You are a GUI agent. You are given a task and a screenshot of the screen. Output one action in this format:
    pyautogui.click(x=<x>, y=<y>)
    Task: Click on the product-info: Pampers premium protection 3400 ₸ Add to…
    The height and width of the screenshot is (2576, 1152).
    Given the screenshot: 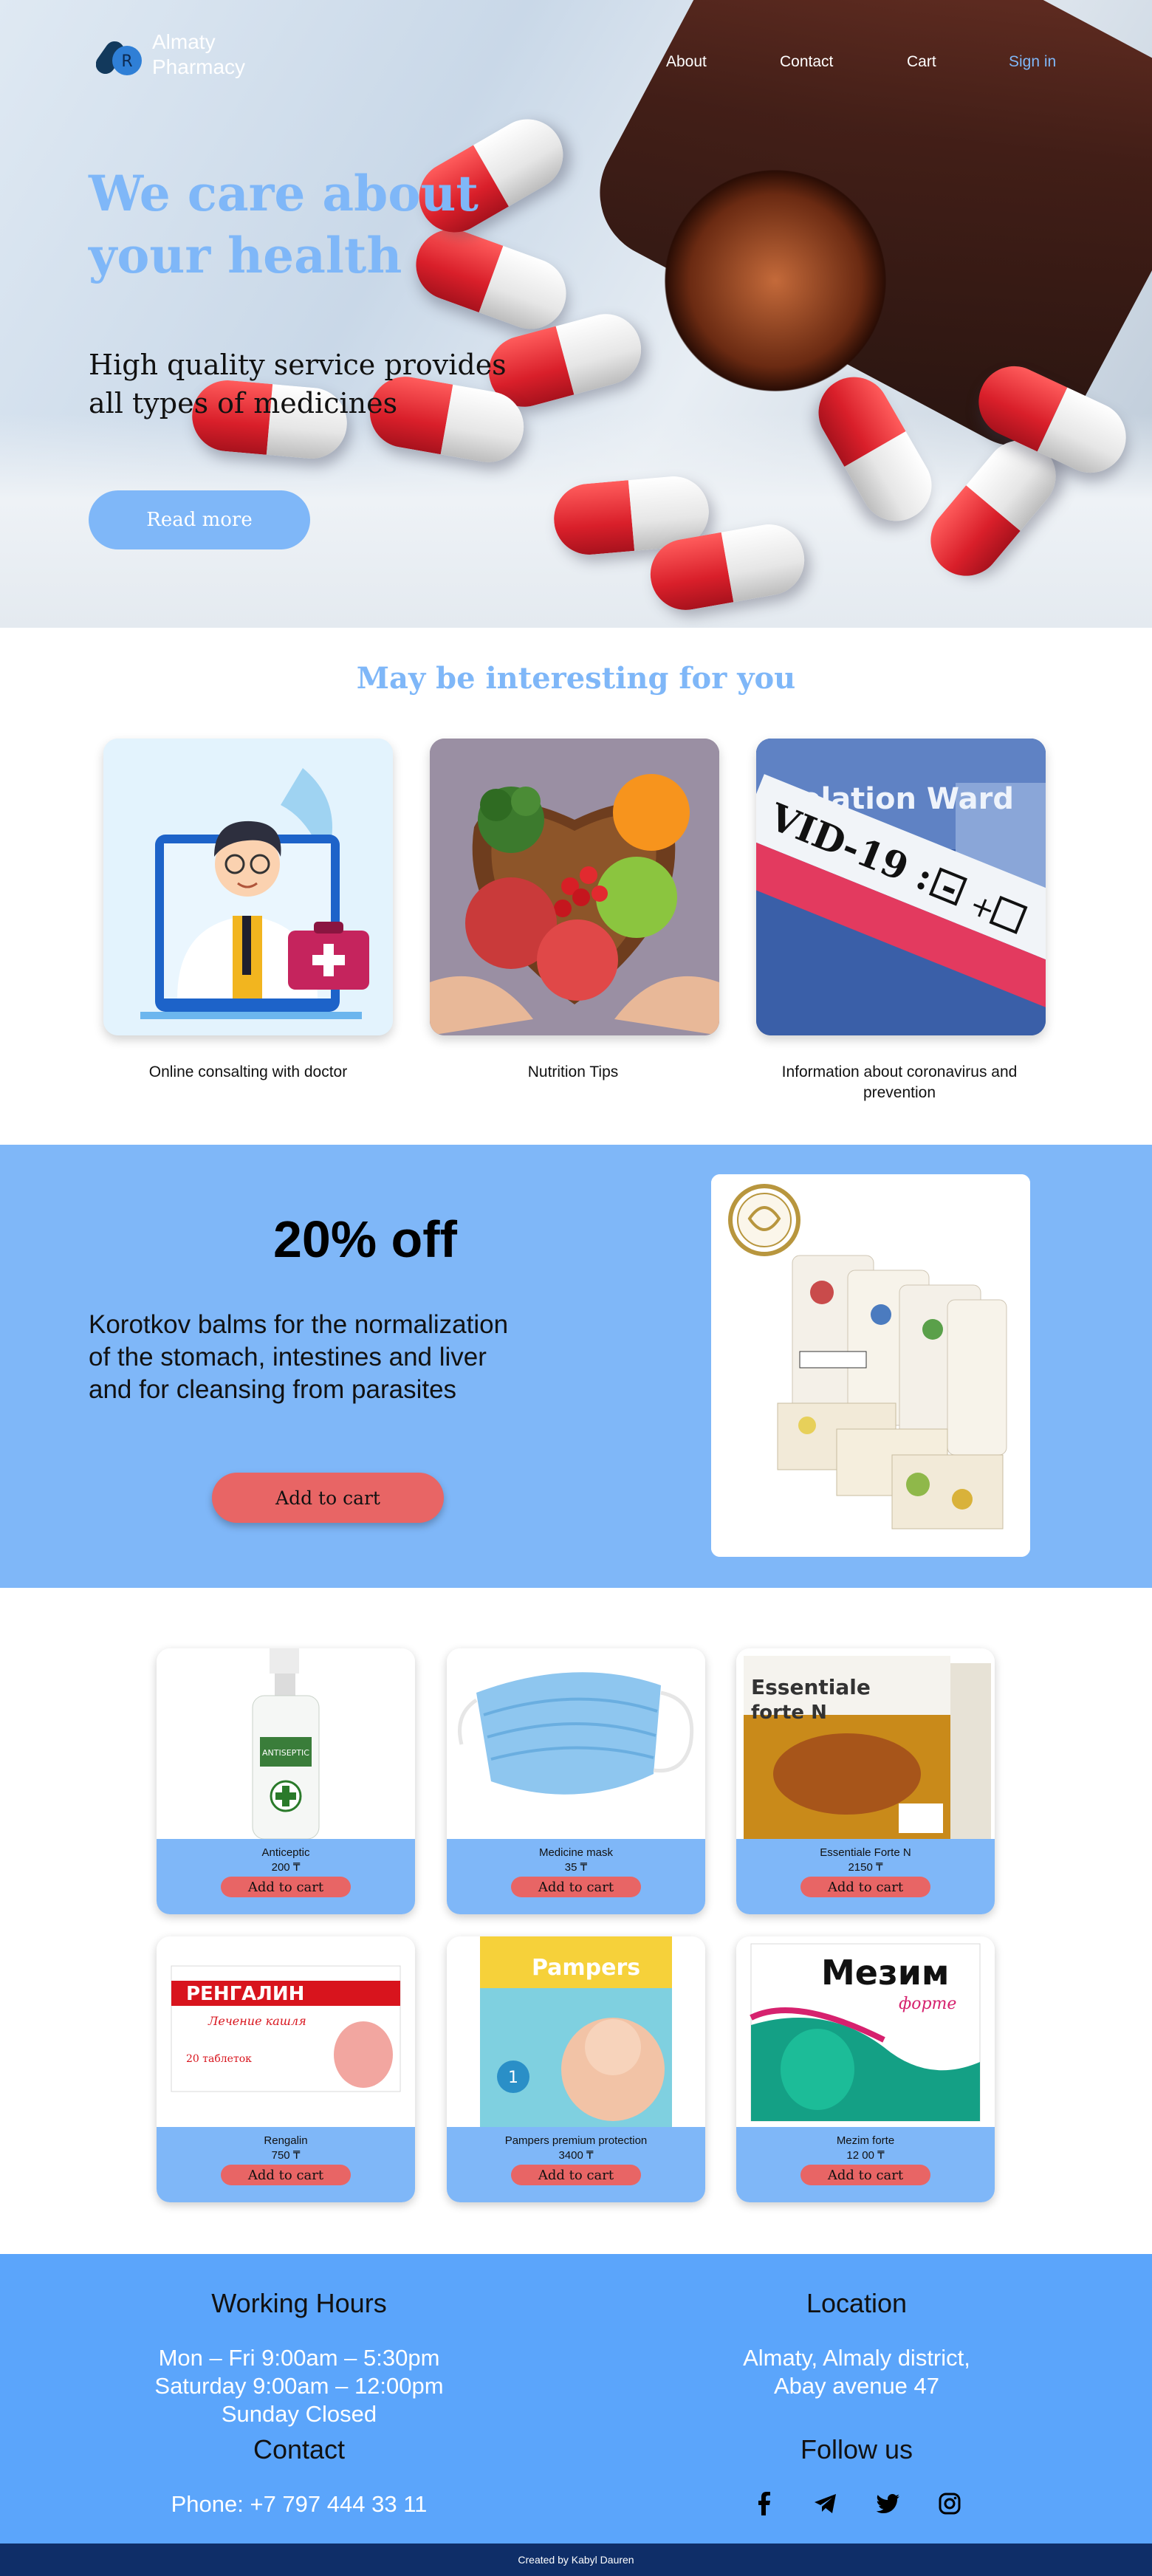 What is the action you would take?
    pyautogui.click(x=576, y=2164)
    